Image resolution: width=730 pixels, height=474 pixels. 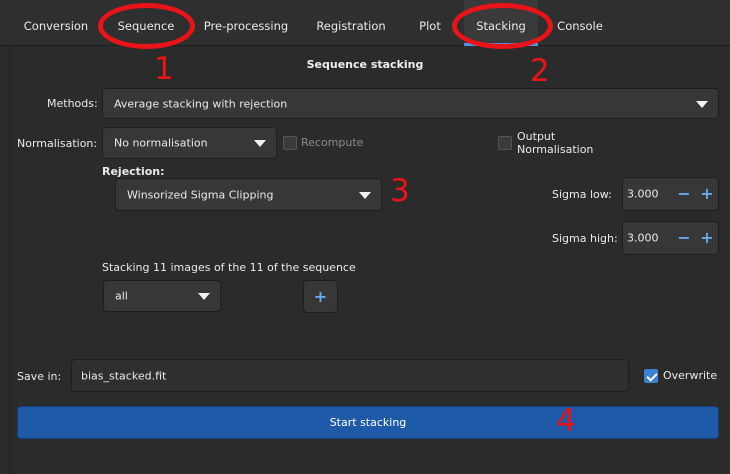 What do you see at coordinates (580, 23) in the screenshot?
I see `tab-console: Console` at bounding box center [580, 23].